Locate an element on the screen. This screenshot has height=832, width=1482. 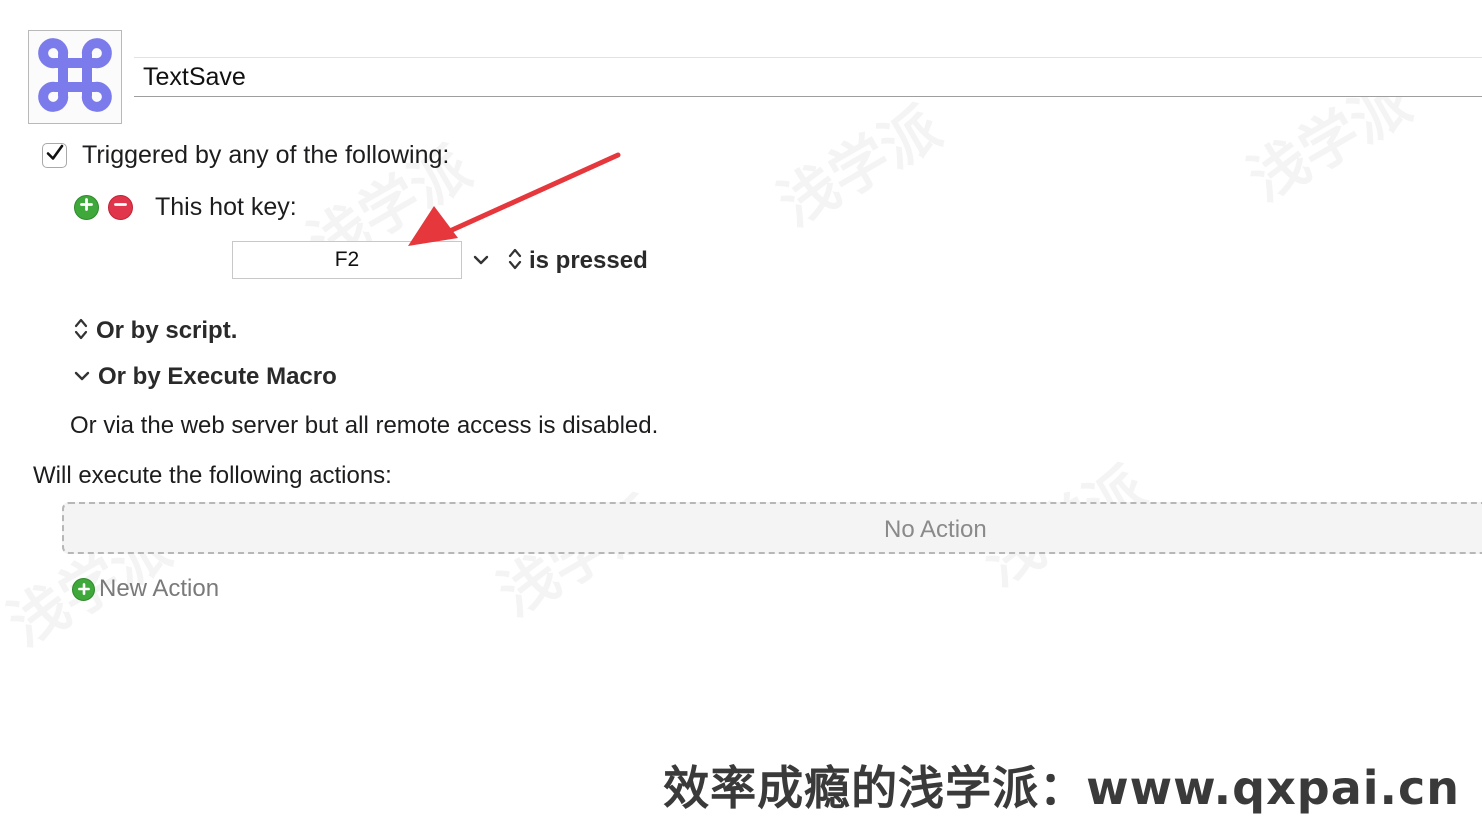
hotkey-trigger-row: This hot key: is located at coordinates (185, 207).